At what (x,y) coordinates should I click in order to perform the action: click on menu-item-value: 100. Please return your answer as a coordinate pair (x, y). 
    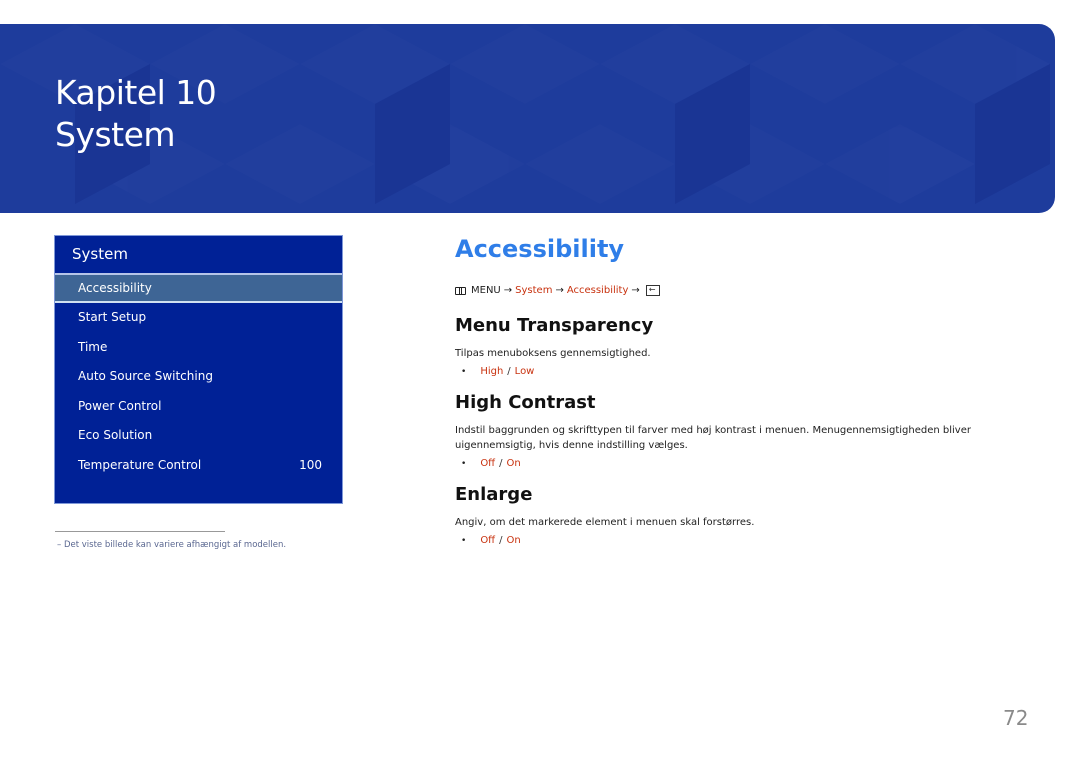
    Looking at the image, I should click on (310, 464).